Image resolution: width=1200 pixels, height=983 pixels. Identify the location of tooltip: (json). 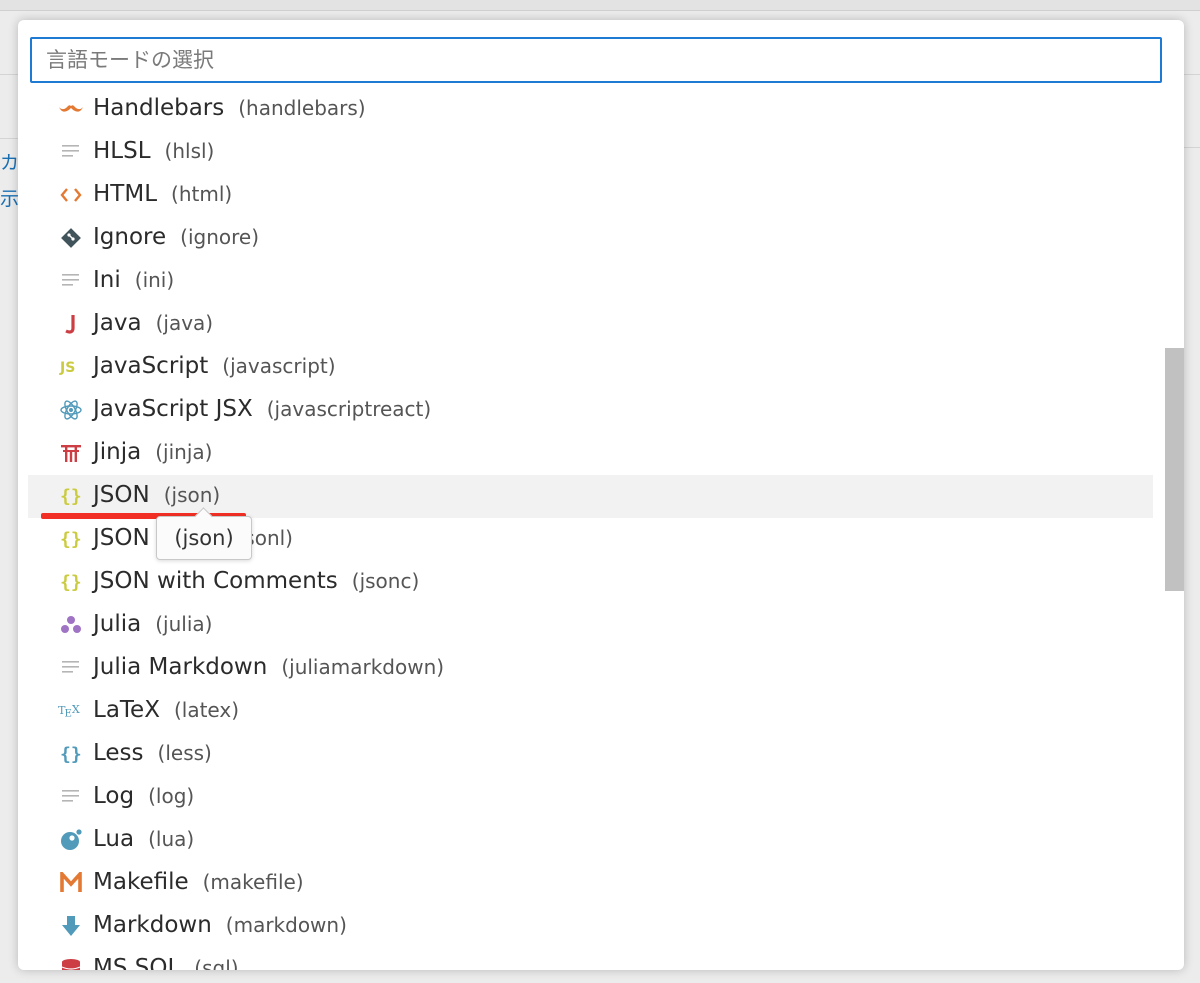
(204, 533).